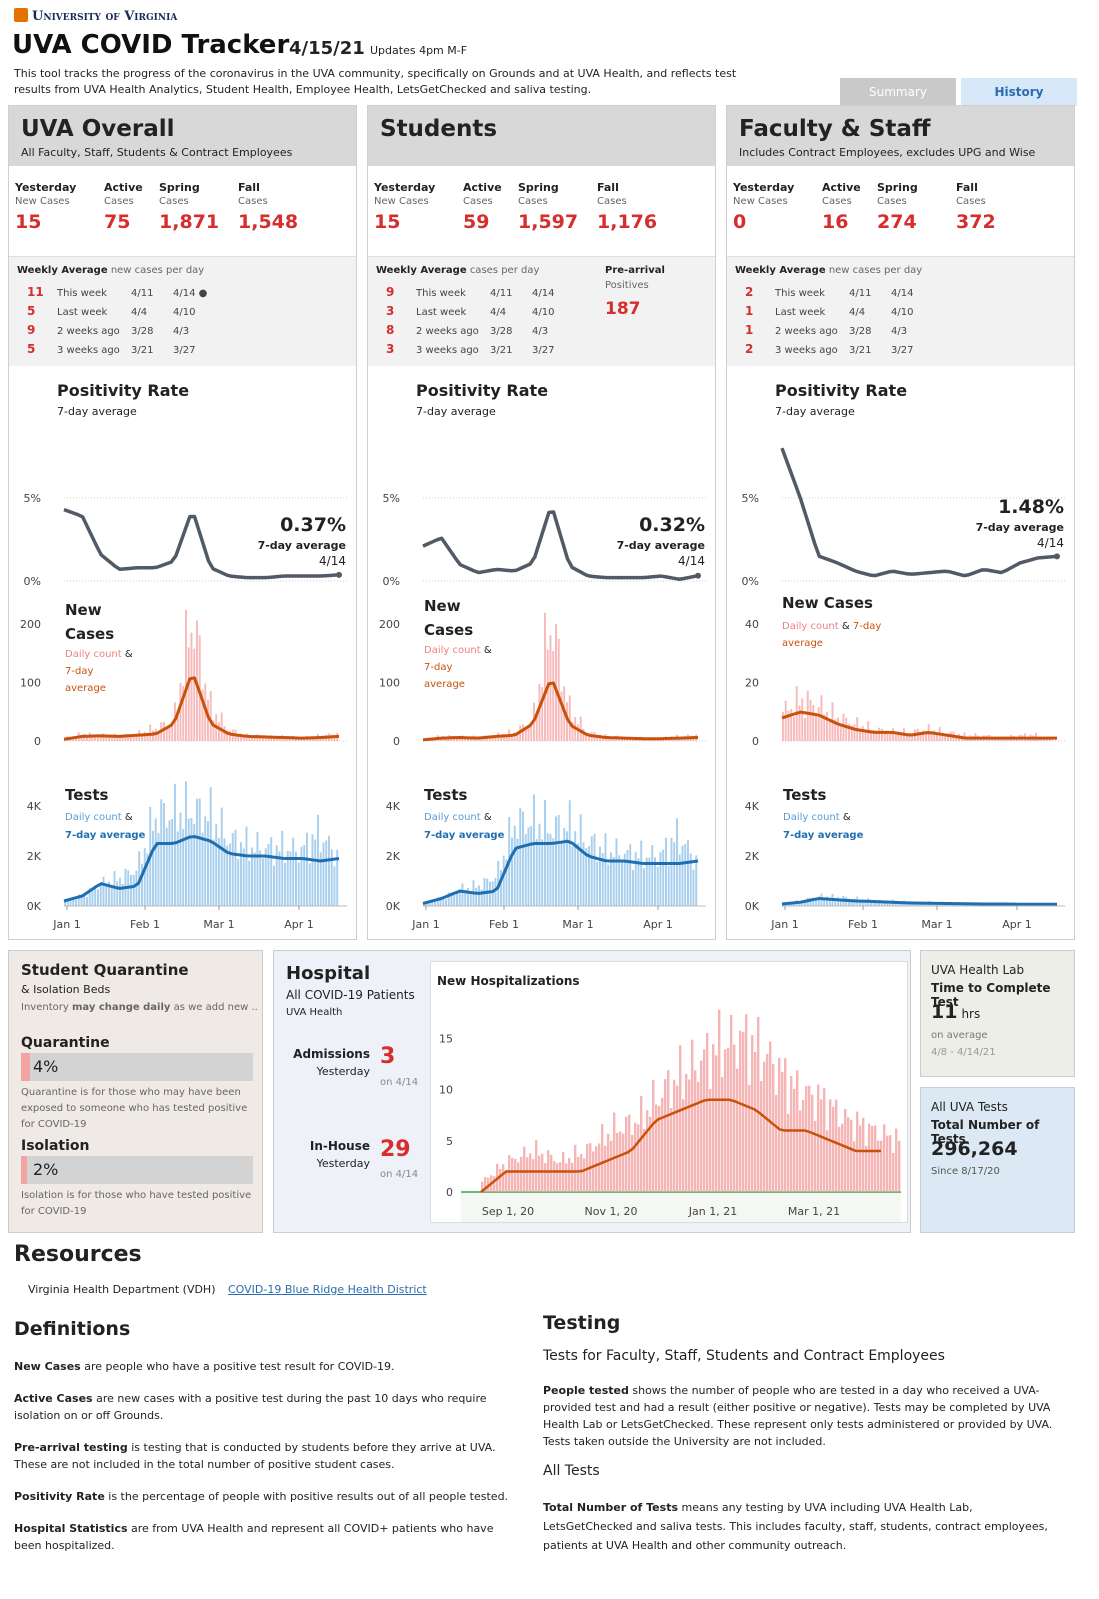 This screenshot has height=1599, width=1099. Describe the element at coordinates (712, 1211) in the screenshot. I see `x-tick-label: Jan 1, 21` at that location.